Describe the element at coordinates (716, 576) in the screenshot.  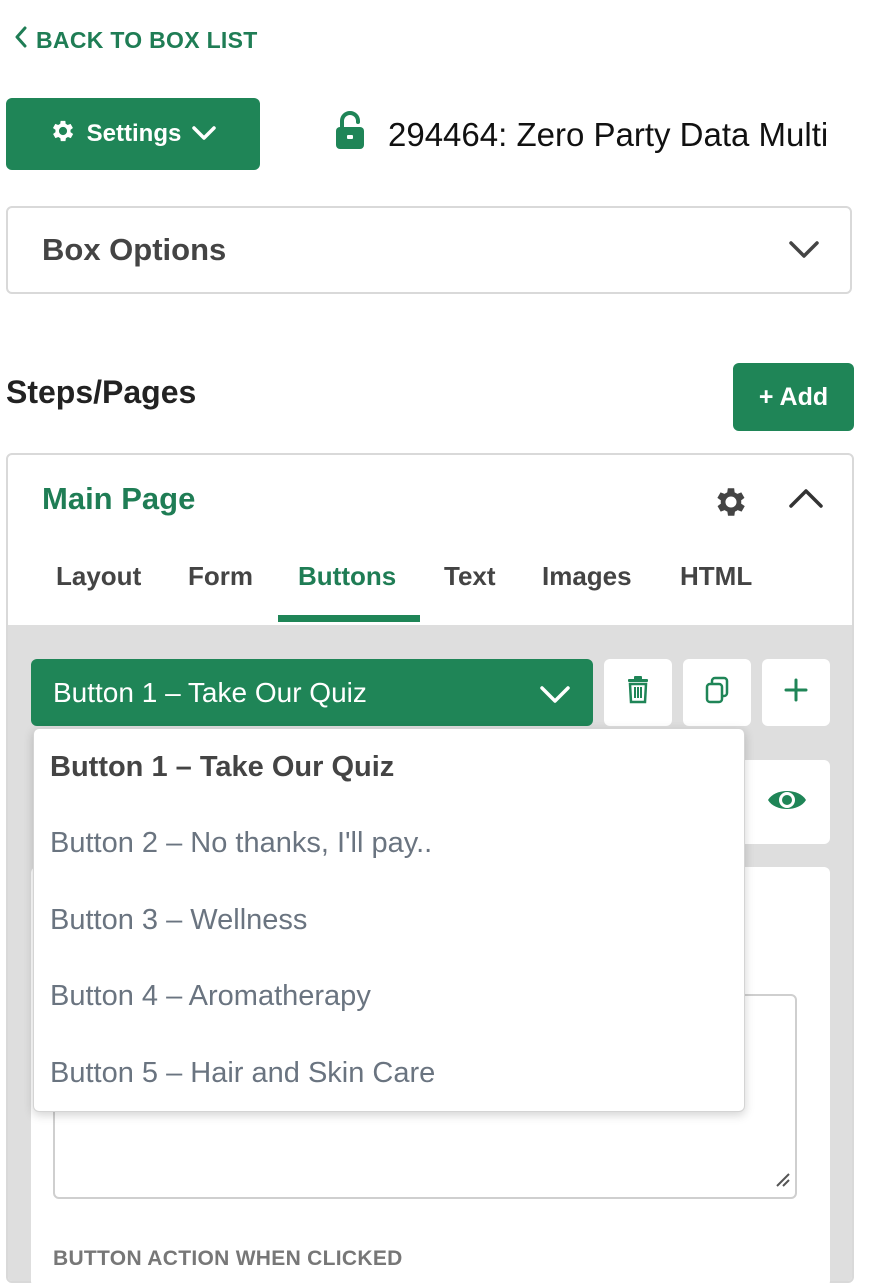
I see `tab-html: HTML` at that location.